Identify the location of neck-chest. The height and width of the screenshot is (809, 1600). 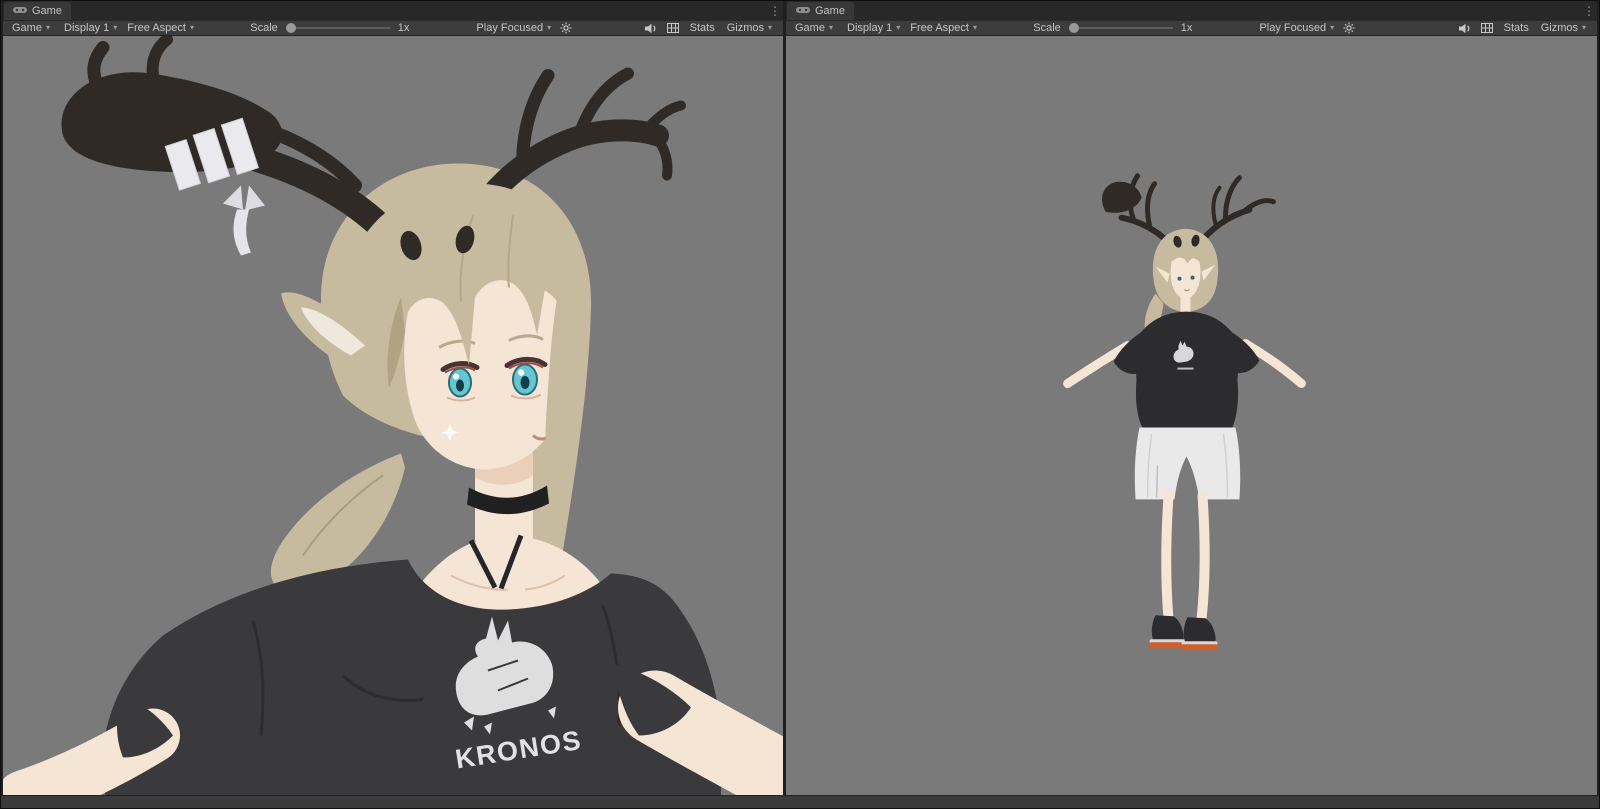
(512, 535).